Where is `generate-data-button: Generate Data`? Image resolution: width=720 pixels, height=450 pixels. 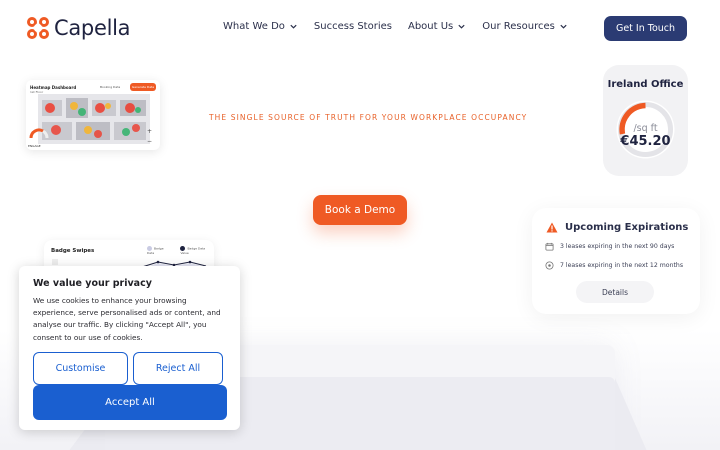 generate-data-button: Generate Data is located at coordinates (143, 87).